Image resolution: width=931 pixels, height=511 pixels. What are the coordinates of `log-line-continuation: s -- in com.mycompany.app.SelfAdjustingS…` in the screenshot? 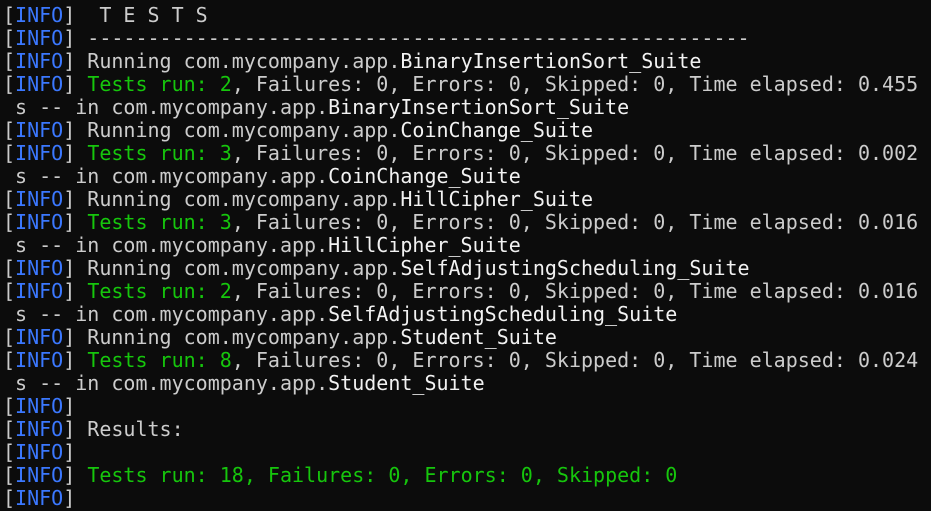 It's located at (467, 314).